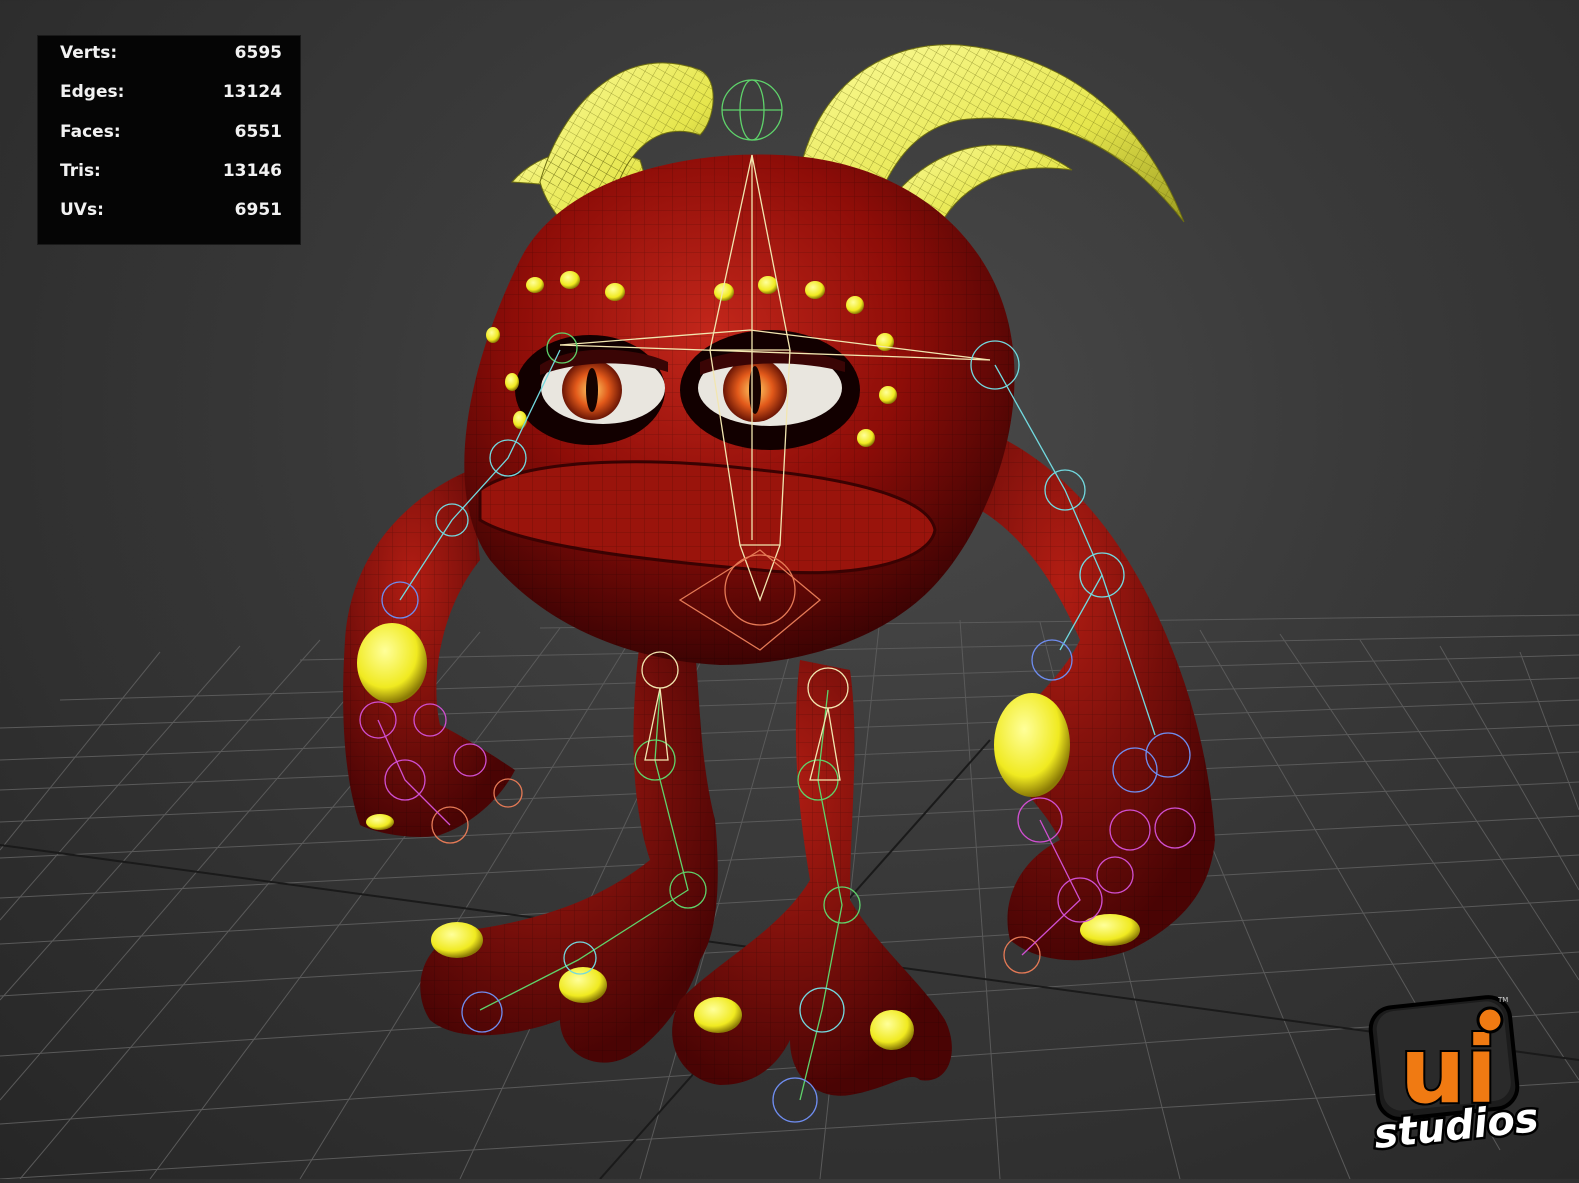 The image size is (1579, 1183). Describe the element at coordinates (1452, 1075) in the screenshot. I see `ui-studios-logo: ui studios TM` at that location.